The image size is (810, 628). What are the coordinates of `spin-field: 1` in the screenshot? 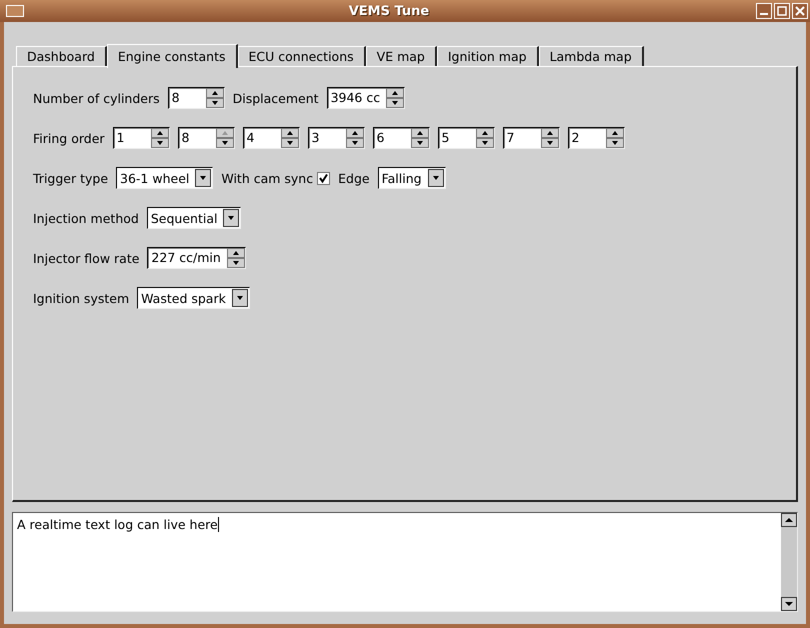 It's located at (141, 138).